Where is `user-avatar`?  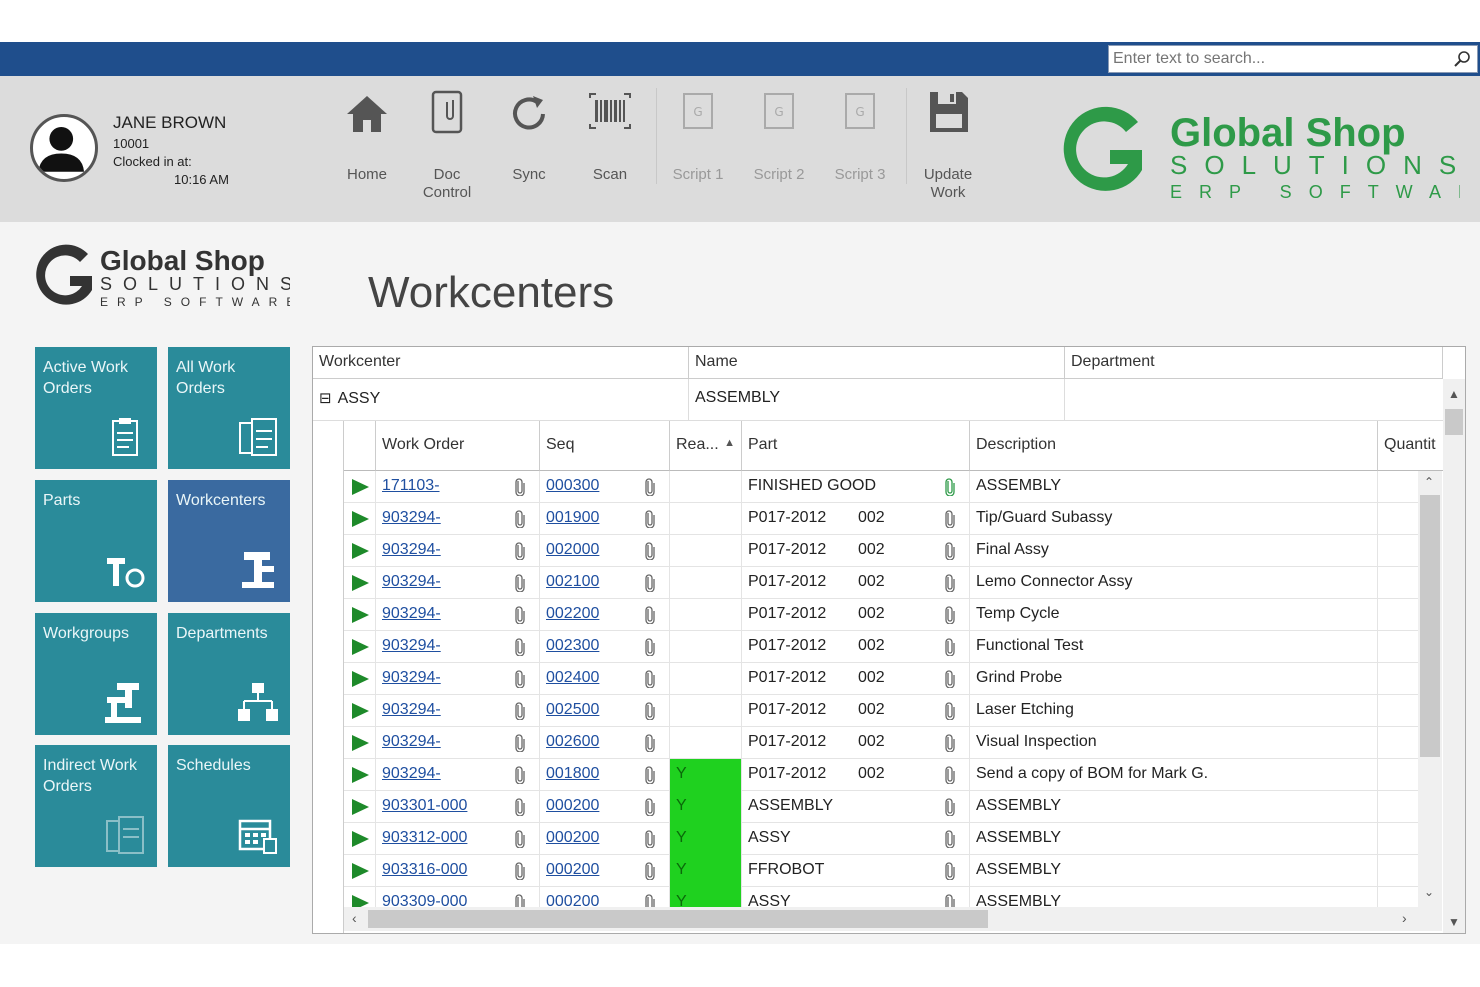
user-avatar is located at coordinates (64, 148).